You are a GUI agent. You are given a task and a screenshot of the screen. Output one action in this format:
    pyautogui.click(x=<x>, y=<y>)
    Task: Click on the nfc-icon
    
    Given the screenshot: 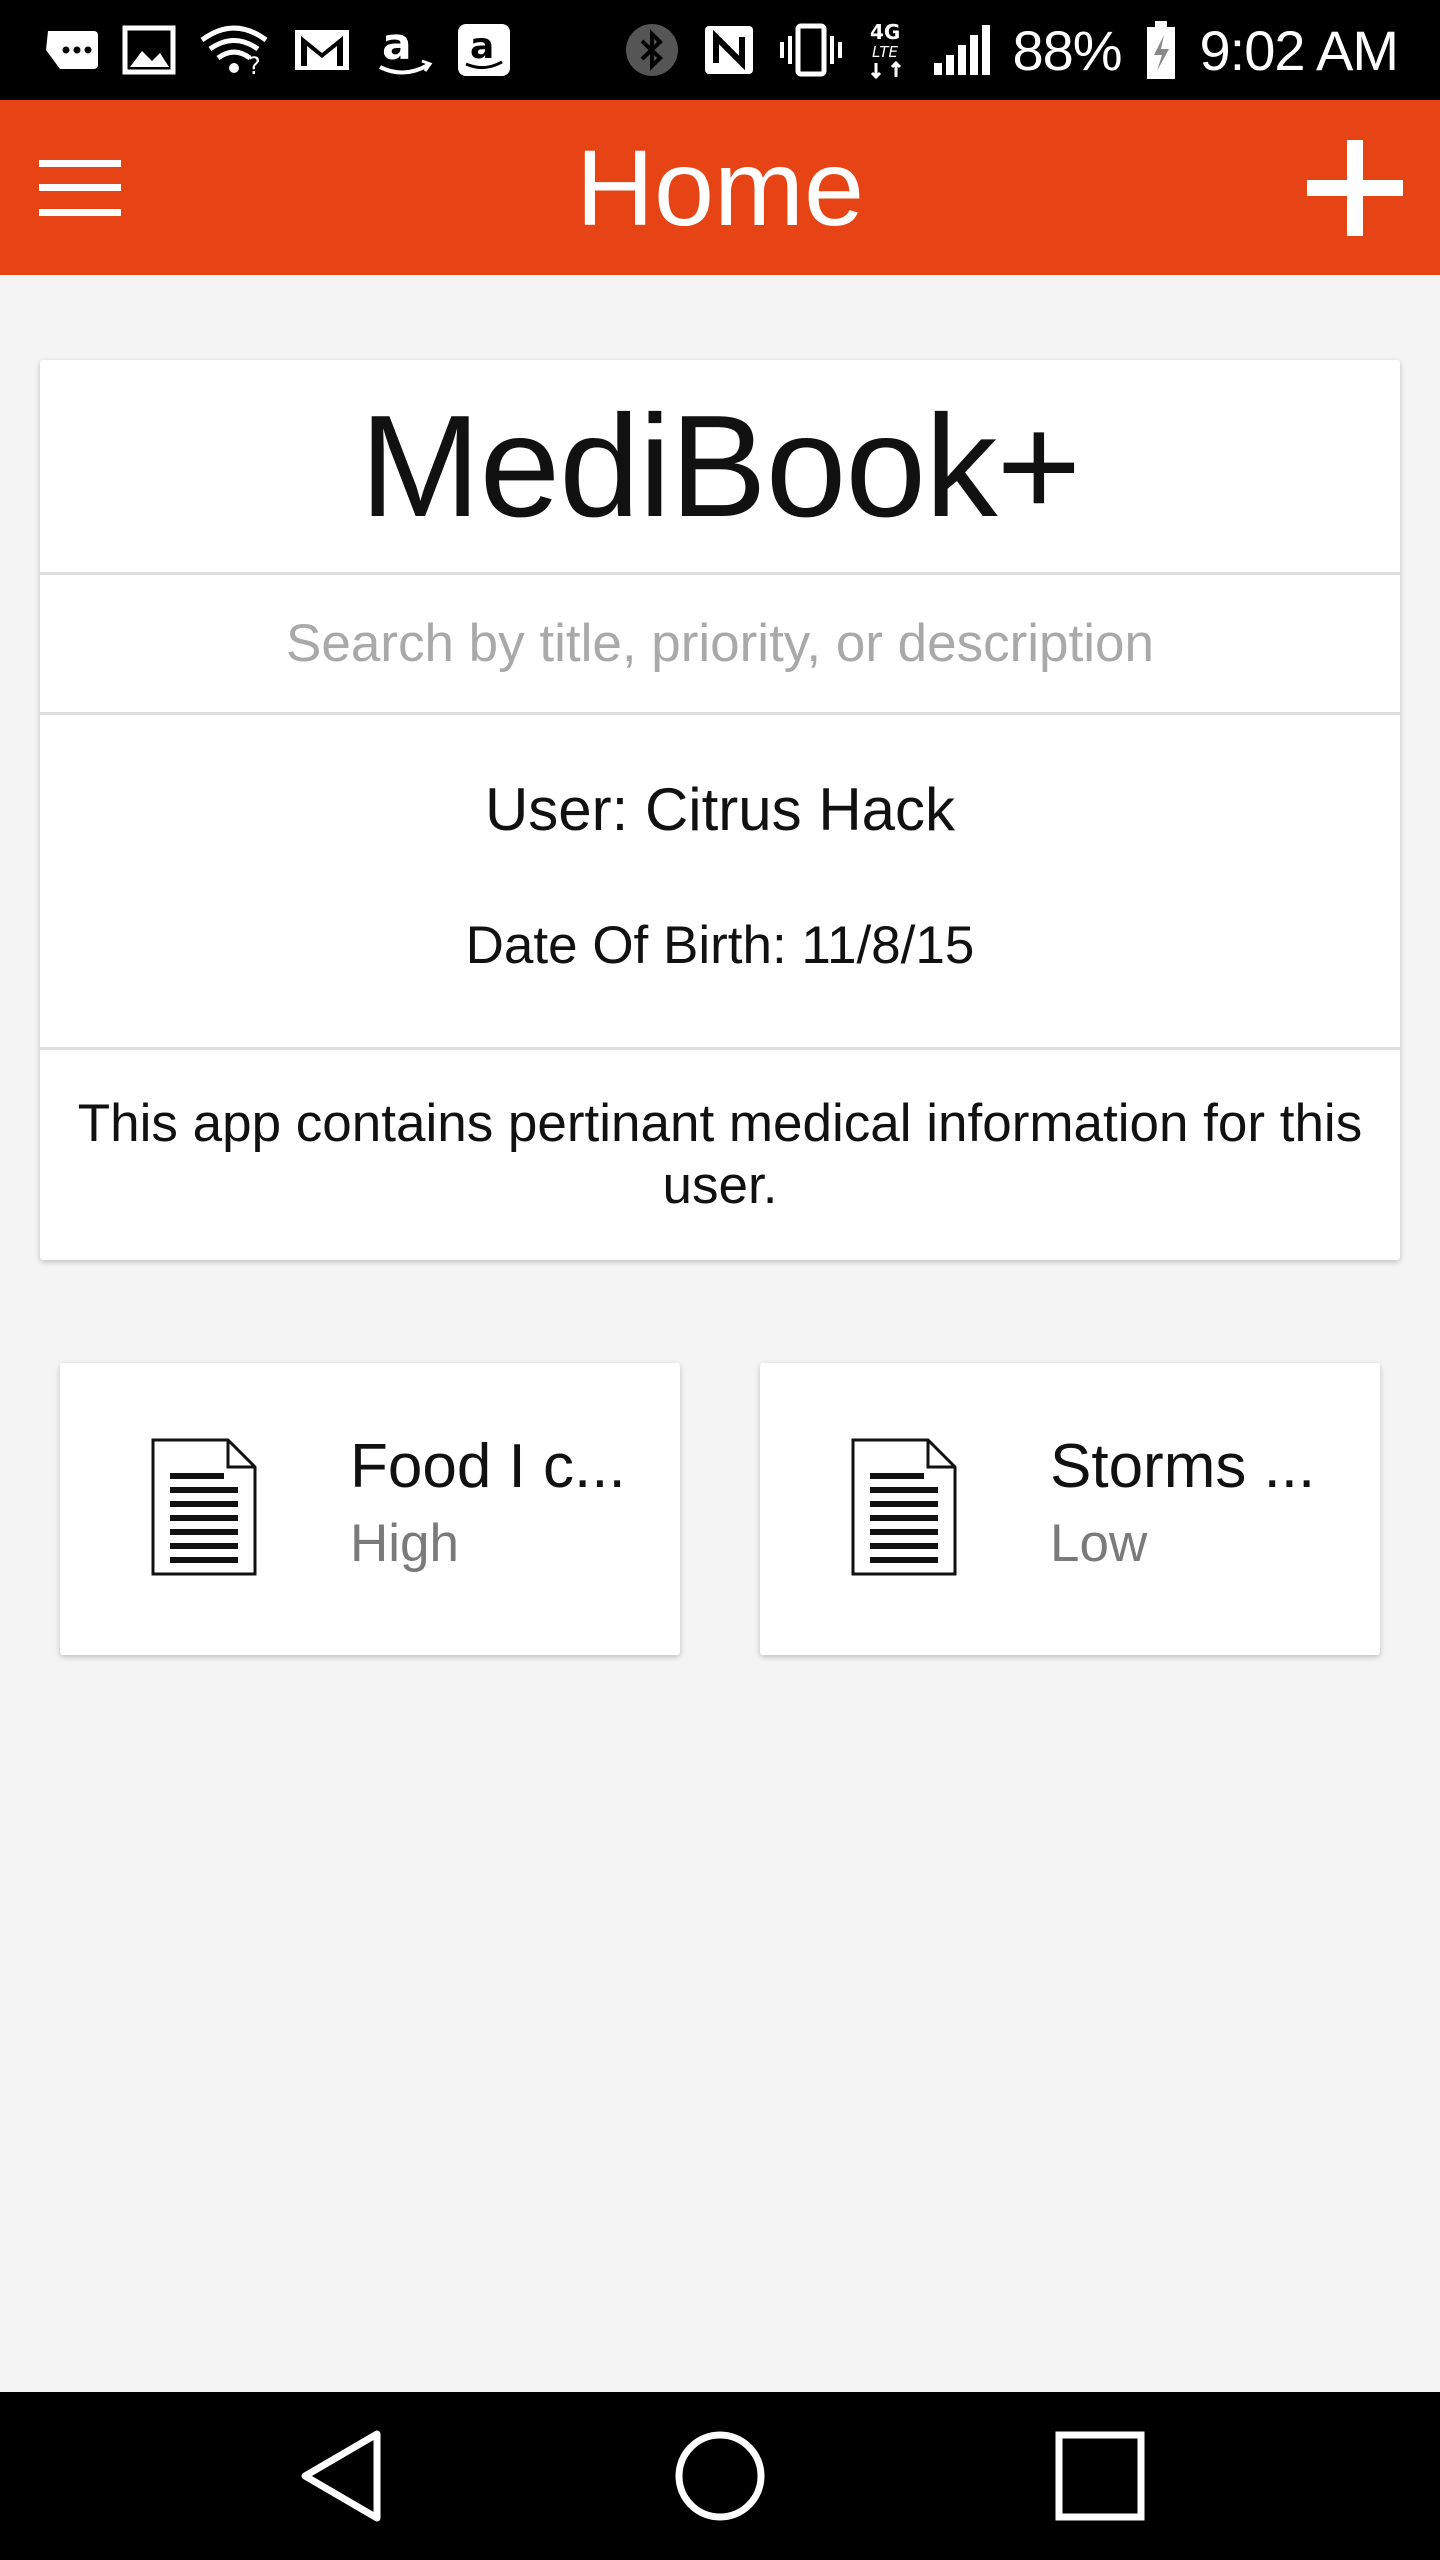 What is the action you would take?
    pyautogui.click(x=729, y=50)
    